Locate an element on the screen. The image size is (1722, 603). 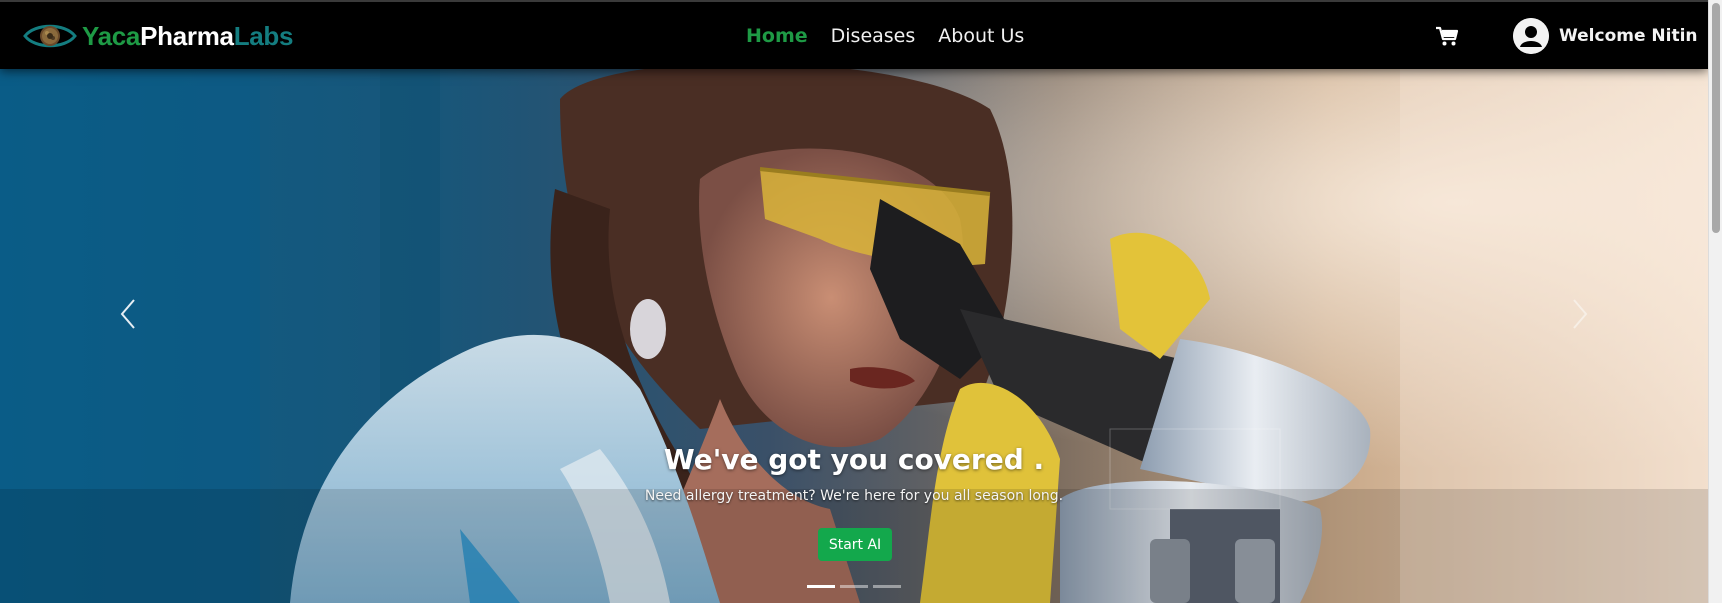
welcome-text: Welcome Nitin is located at coordinates (1628, 36).